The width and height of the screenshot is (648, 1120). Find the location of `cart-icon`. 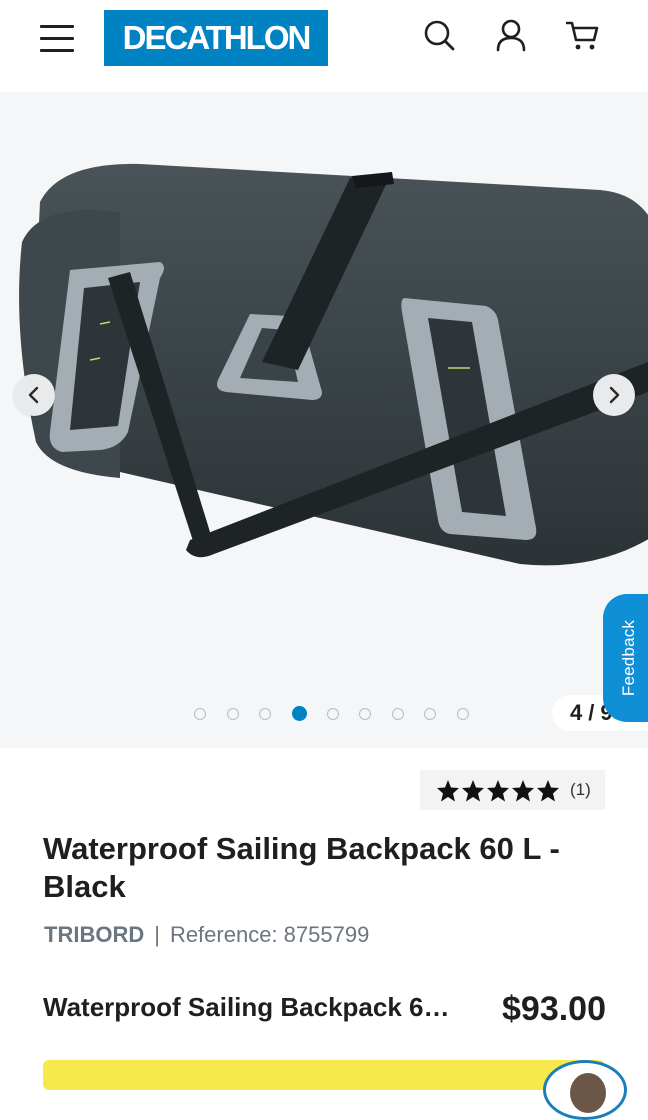

cart-icon is located at coordinates (582, 35).